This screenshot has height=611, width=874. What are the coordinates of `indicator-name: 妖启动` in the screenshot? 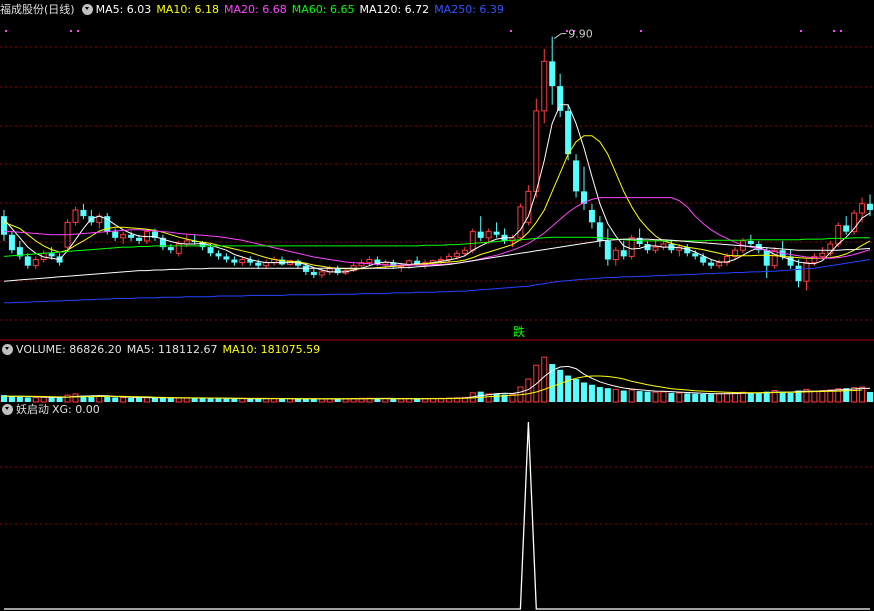 It's located at (32, 409).